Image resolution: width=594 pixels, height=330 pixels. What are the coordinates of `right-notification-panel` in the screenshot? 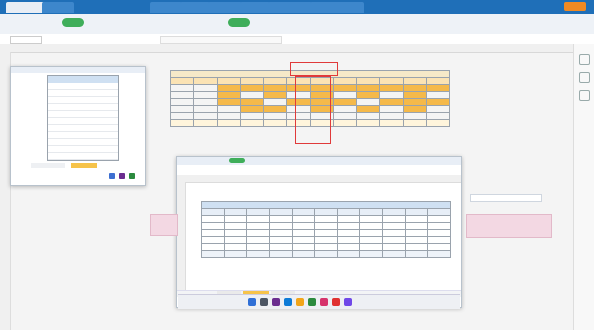 It's located at (509, 226).